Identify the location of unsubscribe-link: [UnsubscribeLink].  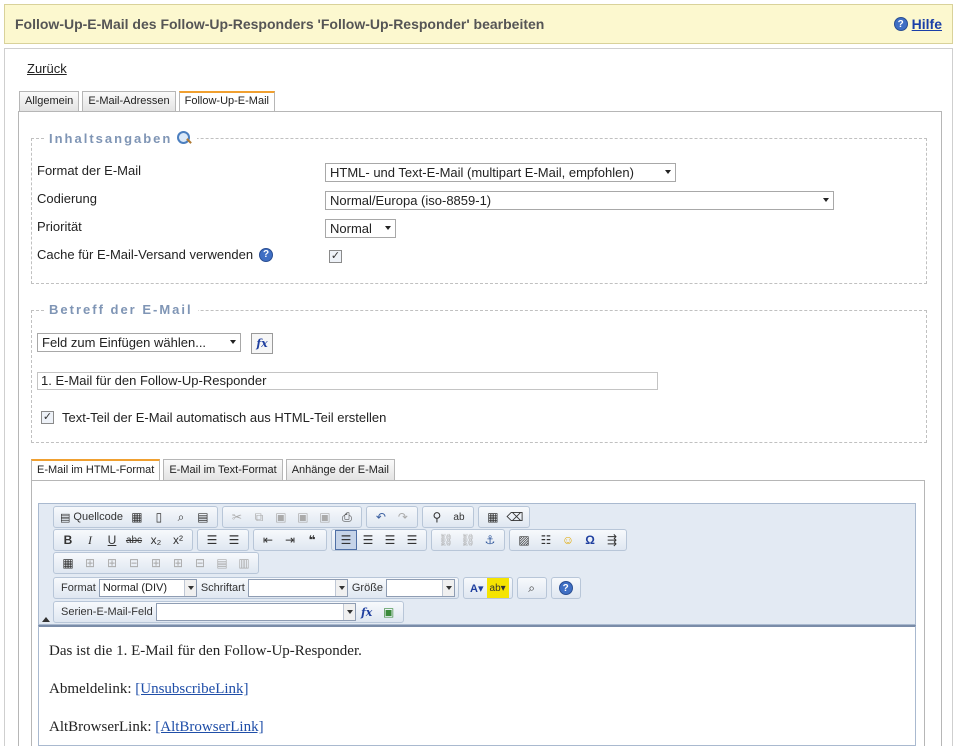
(191, 689).